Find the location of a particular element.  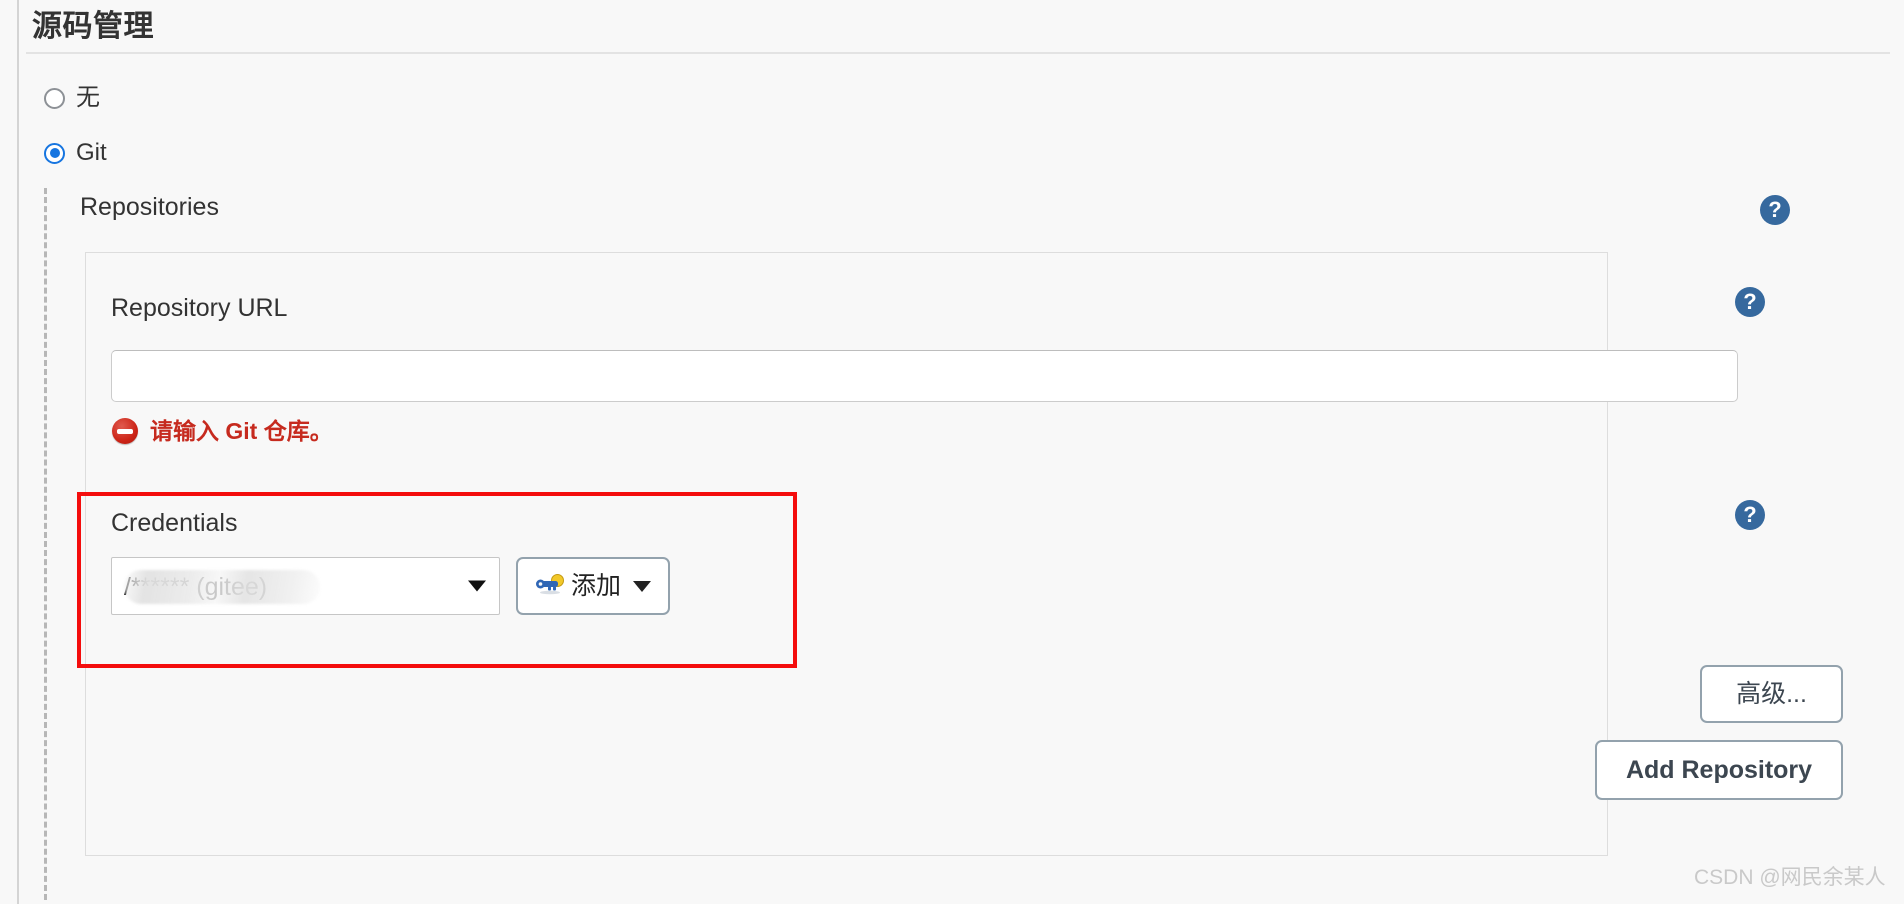

help-icon-repository-url: ? is located at coordinates (1750, 302).